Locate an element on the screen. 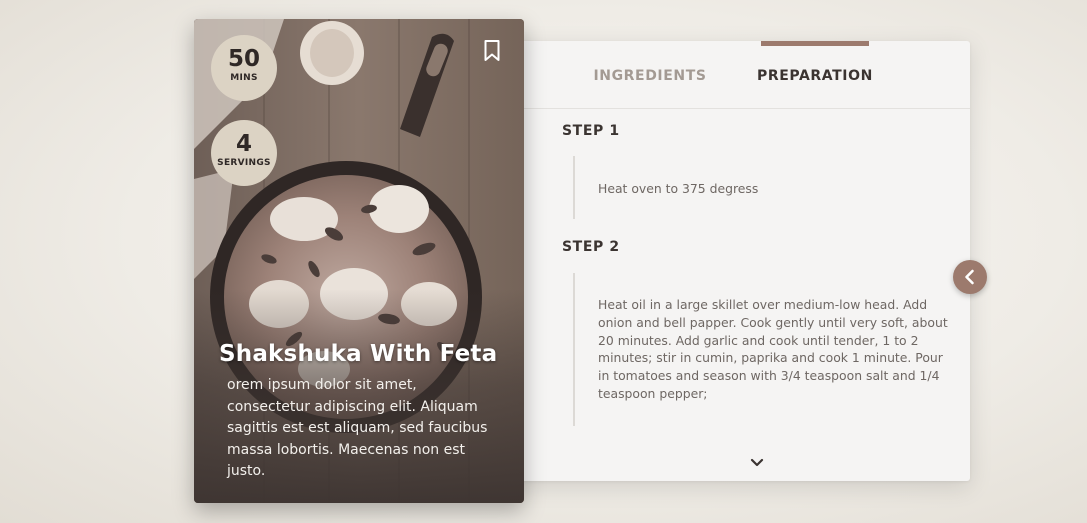  step-1-text: Heat oven to 375 degress is located at coordinates (678, 188).